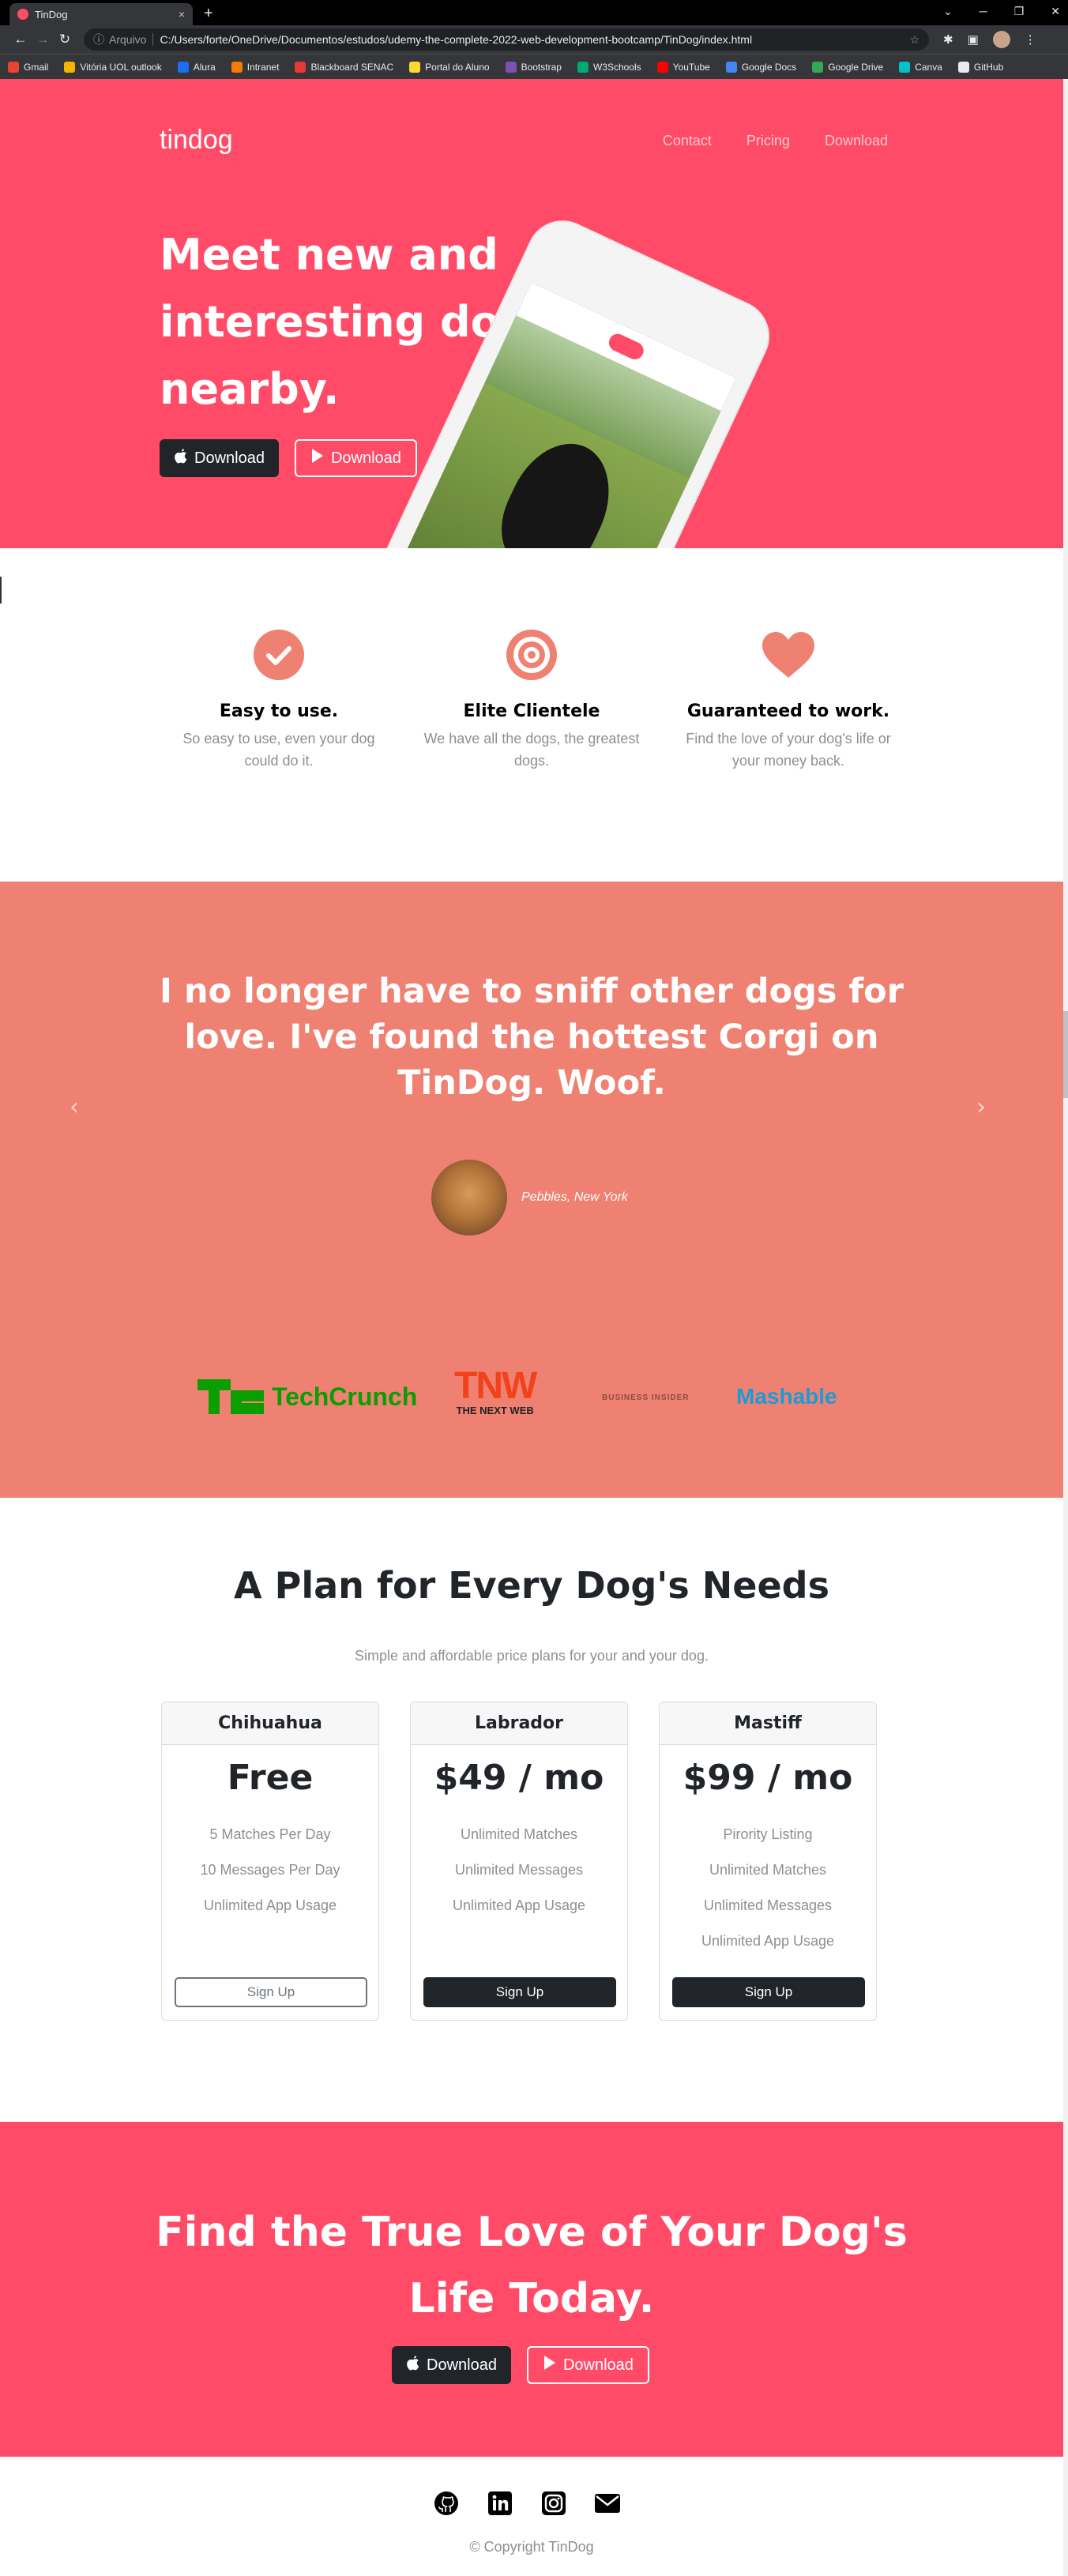 This screenshot has height=2576, width=1068. I want to click on profile-avatar, so click(1001, 40).